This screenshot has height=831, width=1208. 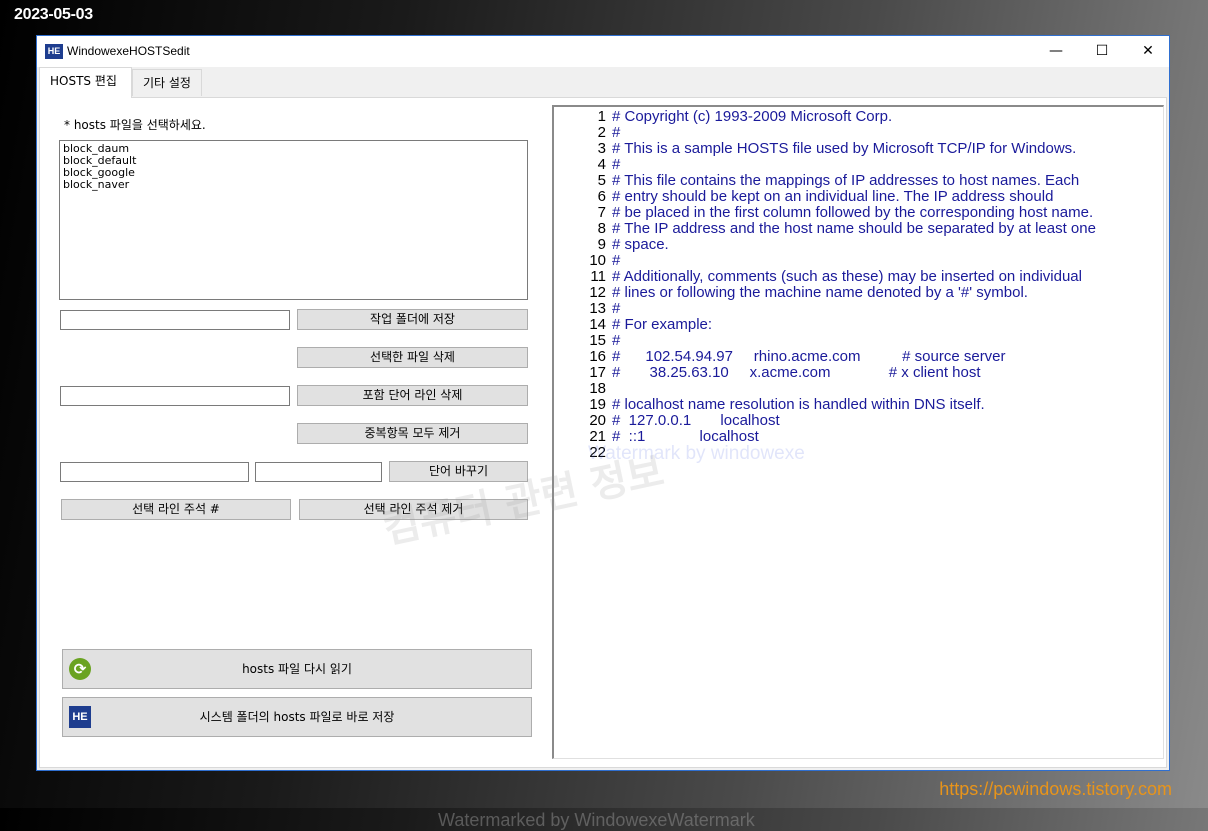 I want to click on line-number: 13, so click(x=597, y=308).